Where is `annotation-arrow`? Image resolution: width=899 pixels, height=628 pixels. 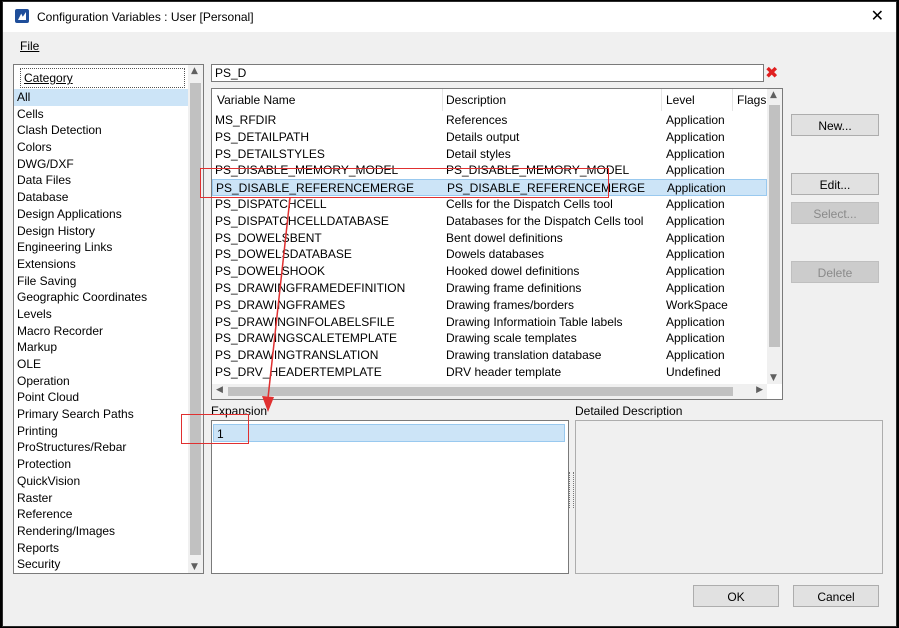
annotation-arrow is located at coordinates (276, 304).